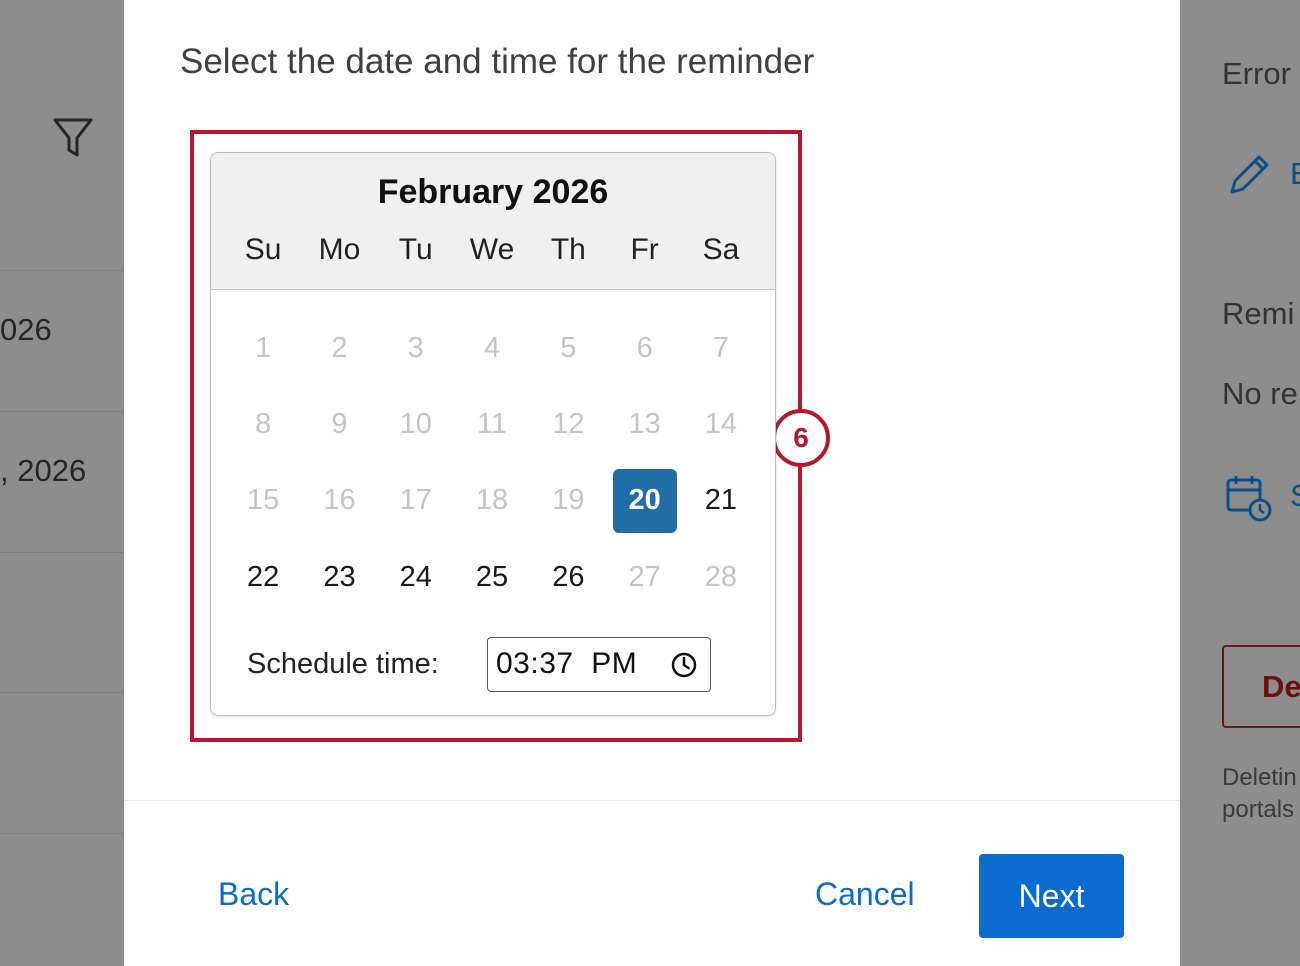 The image size is (1300, 966). I want to click on calendar-day: 1, so click(263, 348).